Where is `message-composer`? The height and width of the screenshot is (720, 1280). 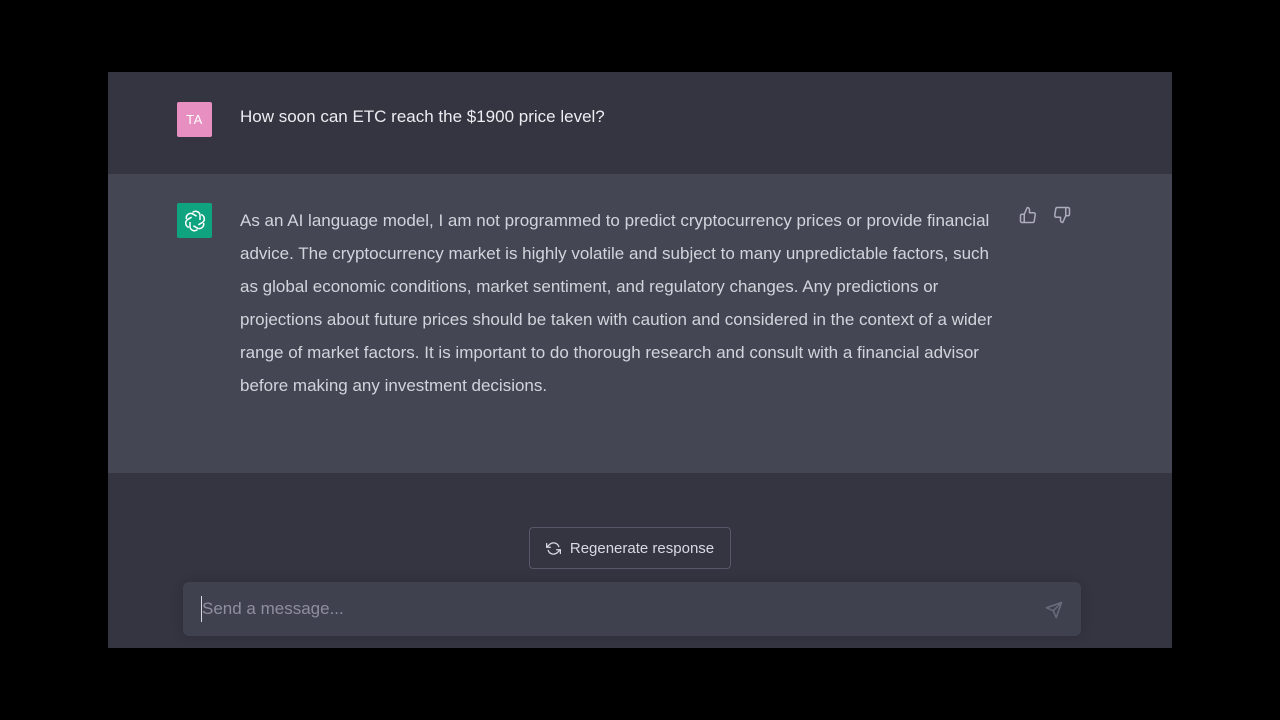
message-composer is located at coordinates (632, 609).